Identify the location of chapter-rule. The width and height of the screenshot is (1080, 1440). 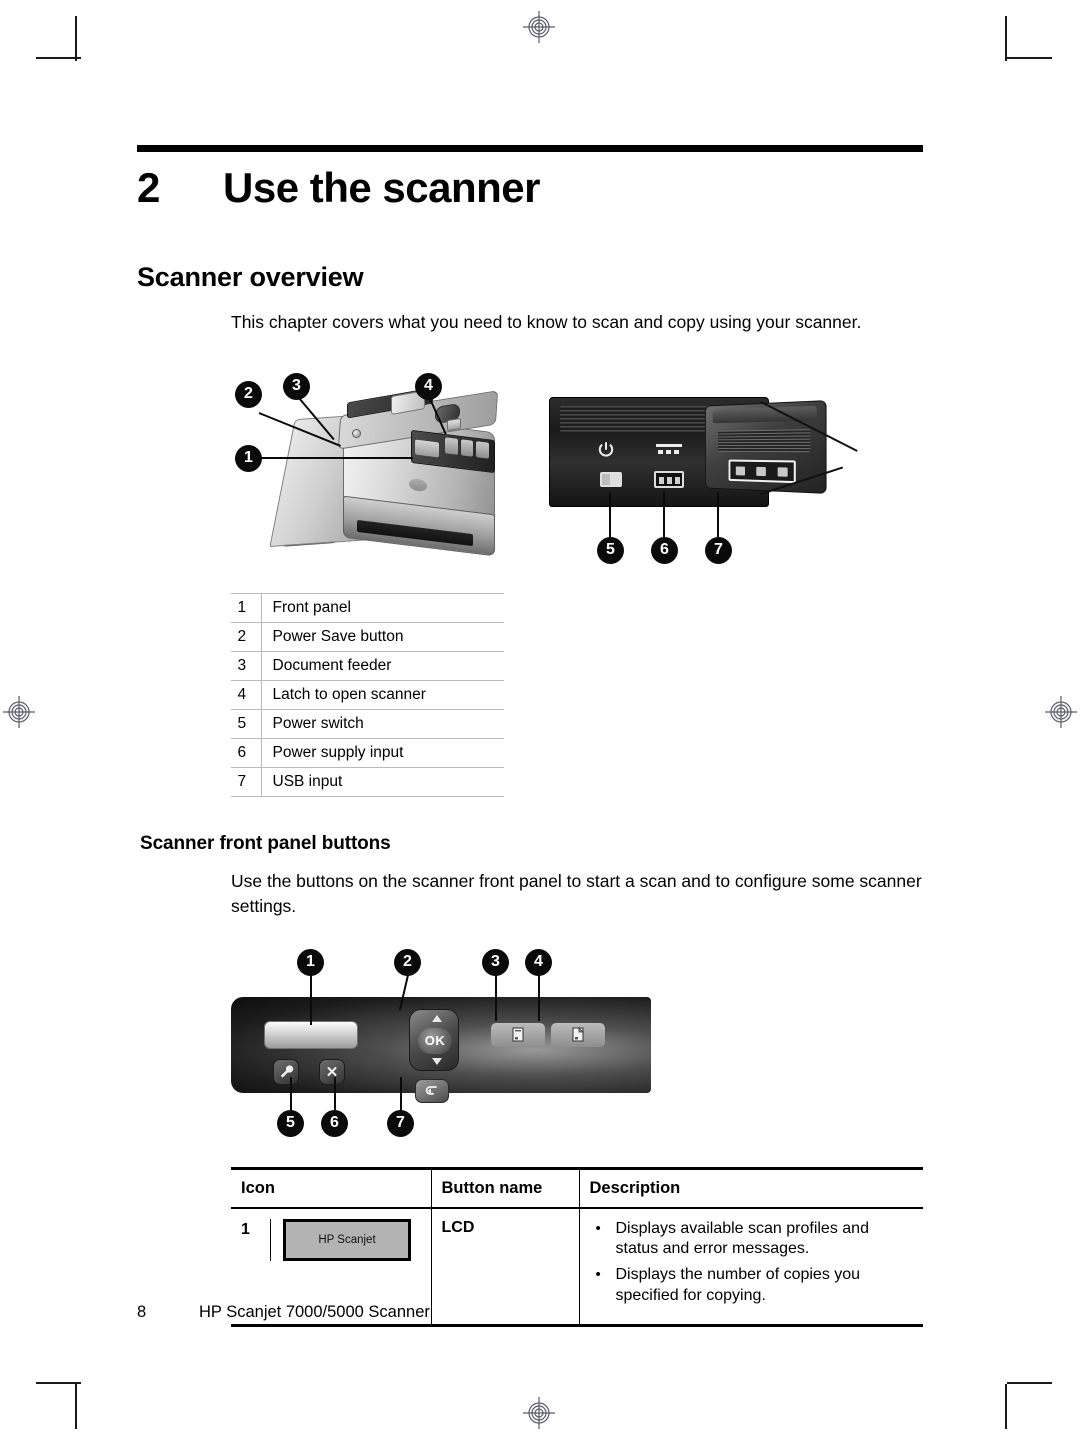
(530, 148).